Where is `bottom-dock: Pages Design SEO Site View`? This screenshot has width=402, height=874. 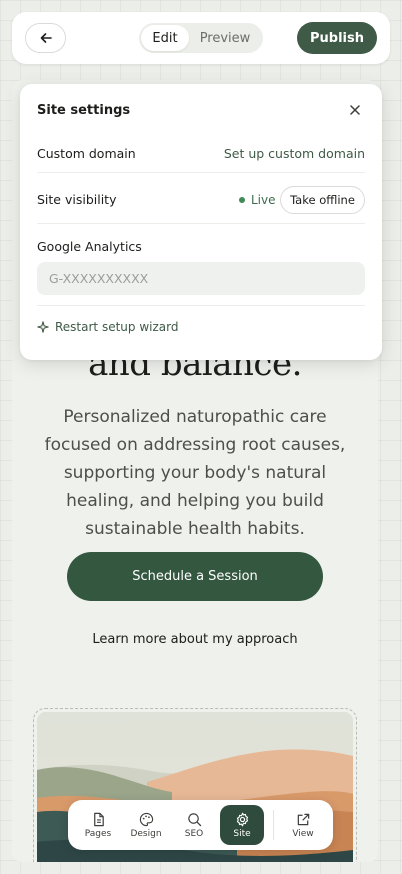
bottom-dock: Pages Design SEO Site View is located at coordinates (200, 825).